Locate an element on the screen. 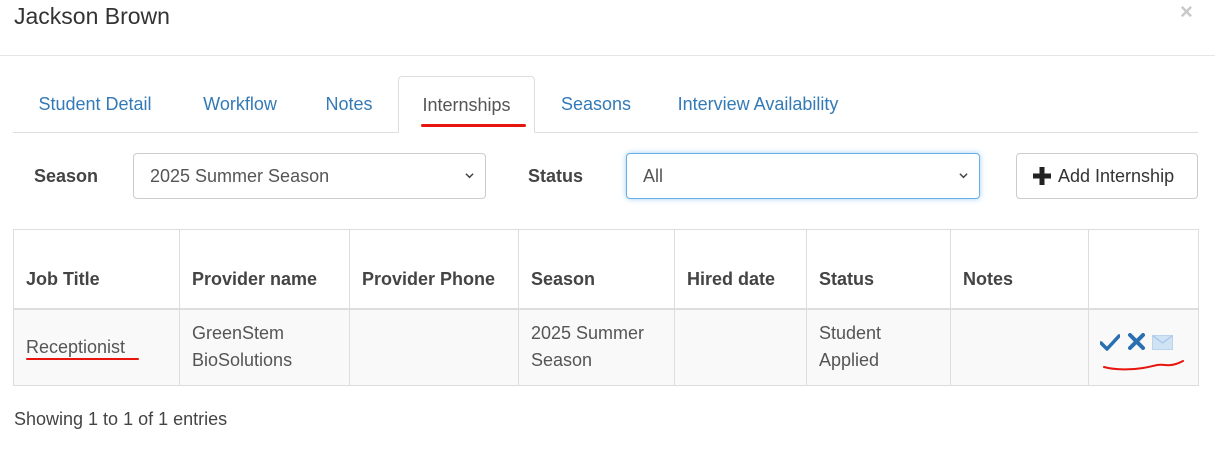 Image resolution: width=1215 pixels, height=455 pixels. tab-notes: Notes is located at coordinates (349, 104).